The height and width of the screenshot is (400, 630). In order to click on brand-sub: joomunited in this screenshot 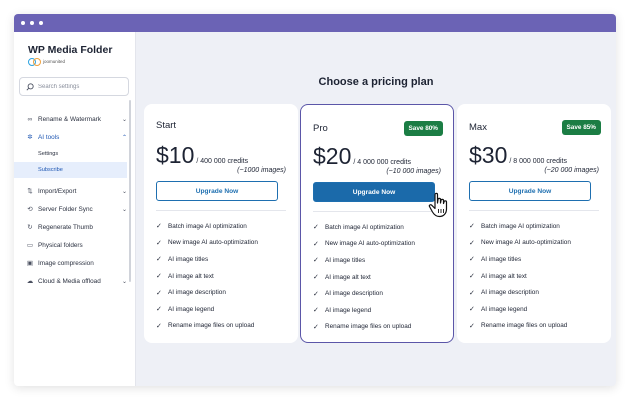, I will do `click(81, 62)`.